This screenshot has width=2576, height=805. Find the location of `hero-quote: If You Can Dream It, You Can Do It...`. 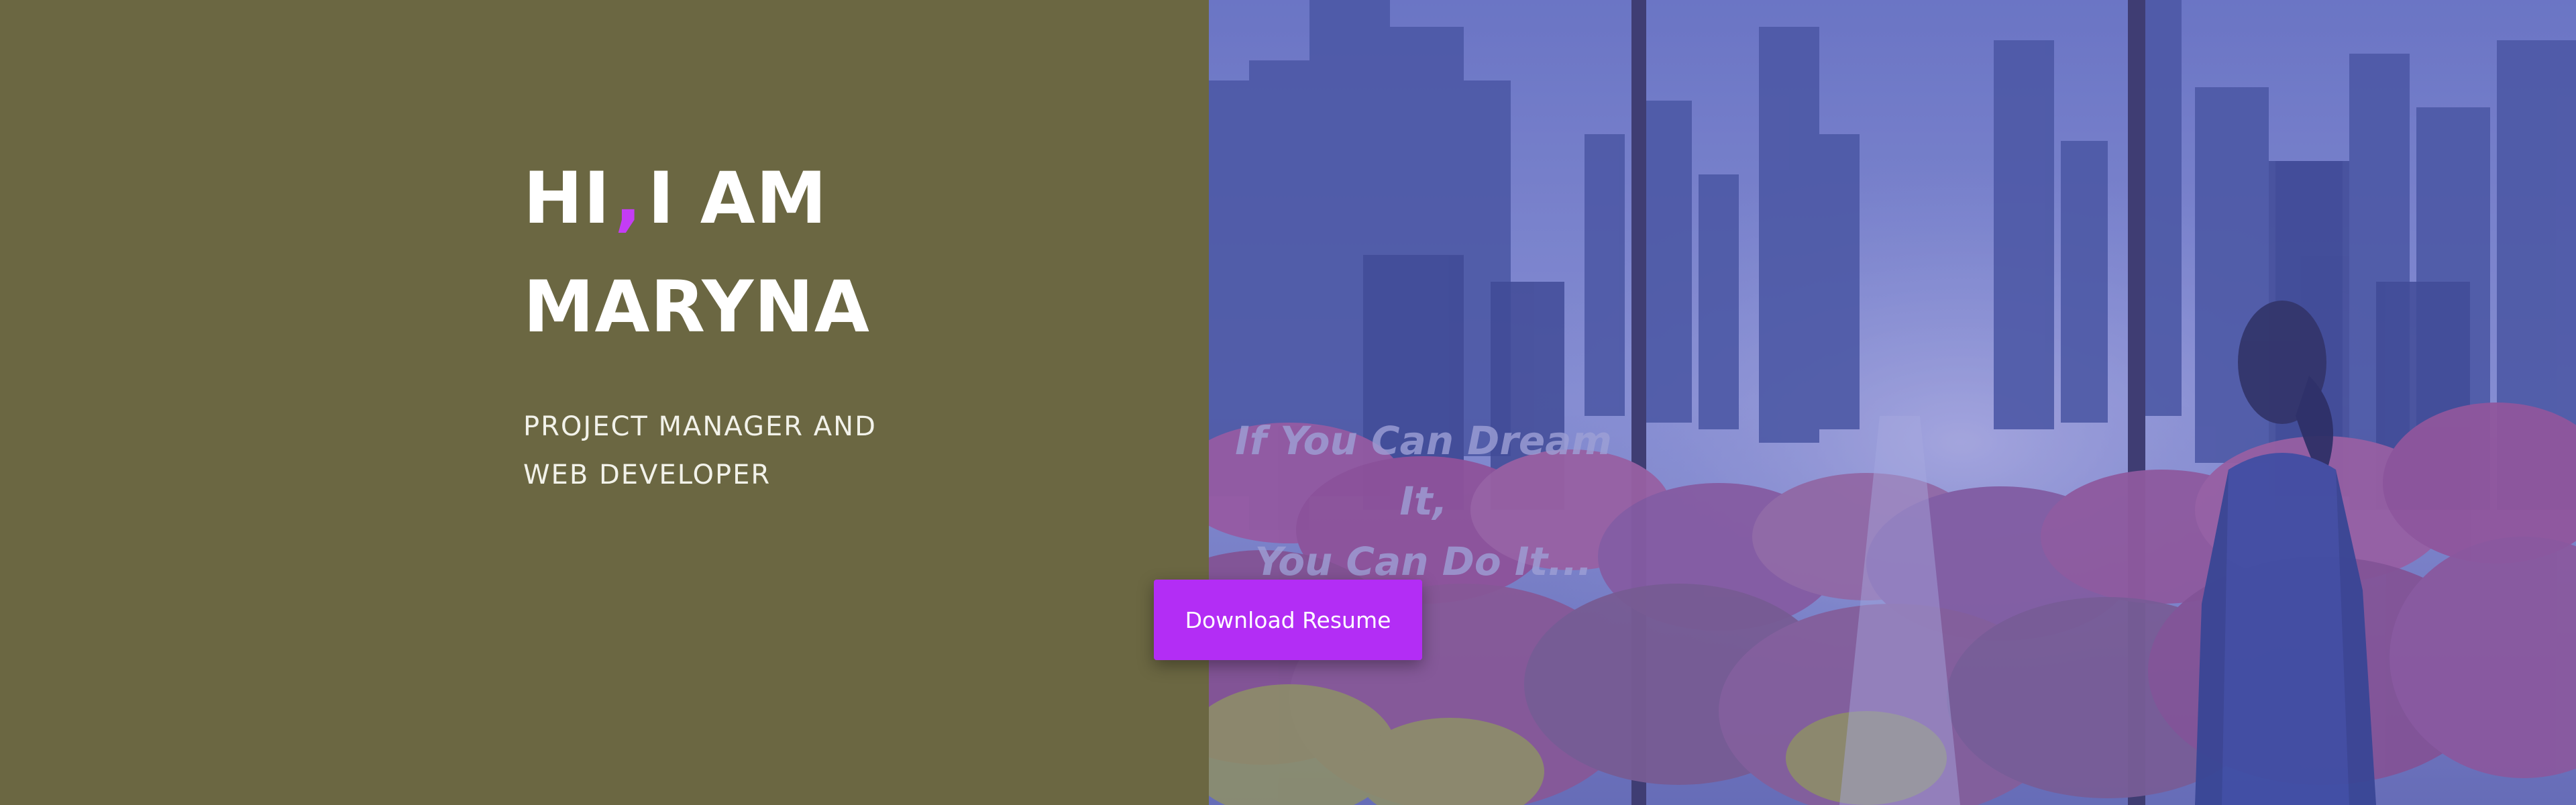

hero-quote: If You Can Dream It, You Can Do It... is located at coordinates (1423, 501).